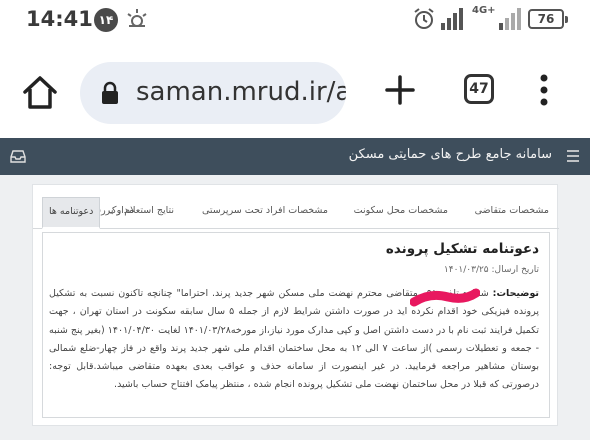  What do you see at coordinates (59, 19) in the screenshot?
I see `clock: 14:41` at bounding box center [59, 19].